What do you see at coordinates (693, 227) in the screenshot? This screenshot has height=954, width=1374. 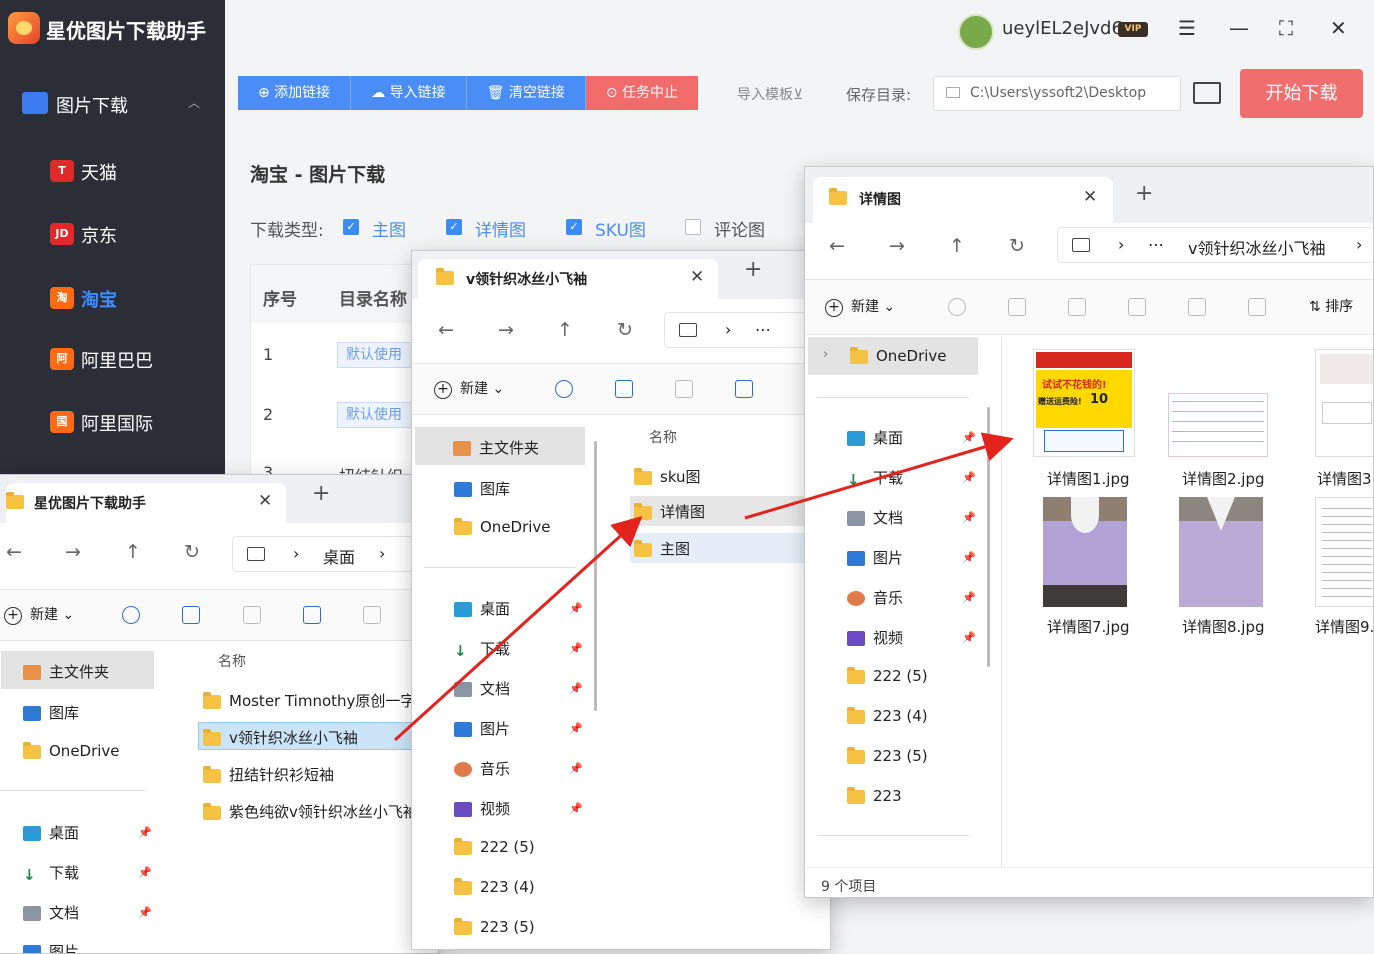 I see `review-image-checkbox` at bounding box center [693, 227].